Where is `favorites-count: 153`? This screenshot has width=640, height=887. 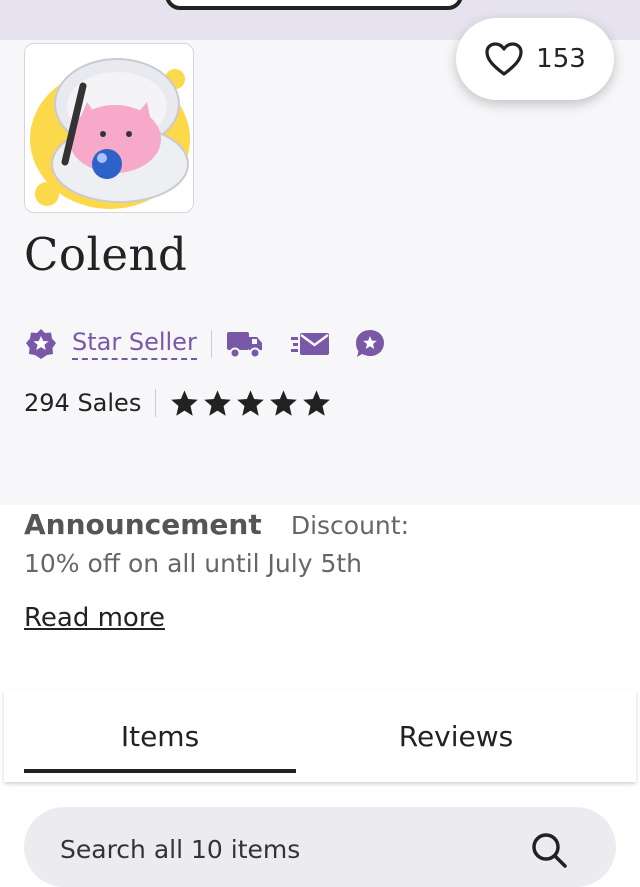
favorites-count: 153 is located at coordinates (561, 59).